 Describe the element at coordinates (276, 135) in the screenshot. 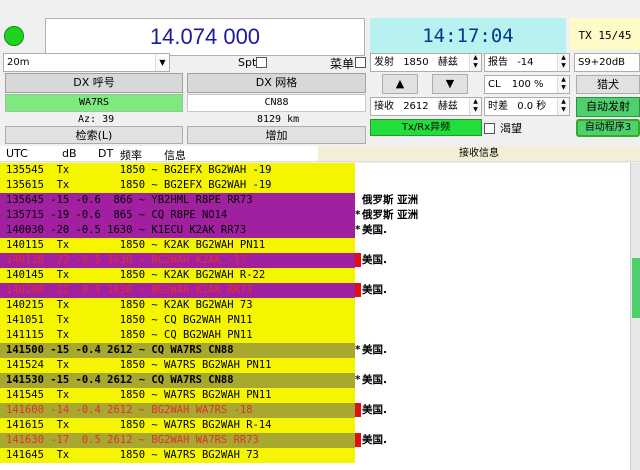

I see `add-button: 增加` at that location.